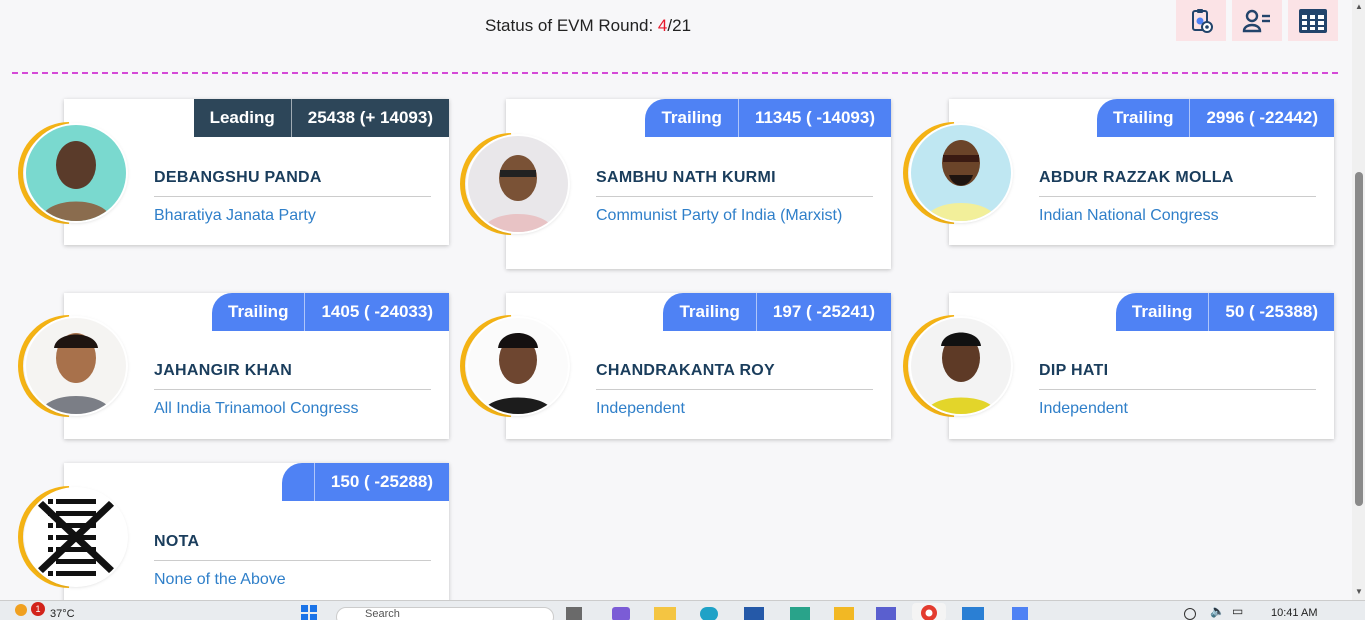  I want to click on vote-count: 150 ( -25288), so click(381, 481).